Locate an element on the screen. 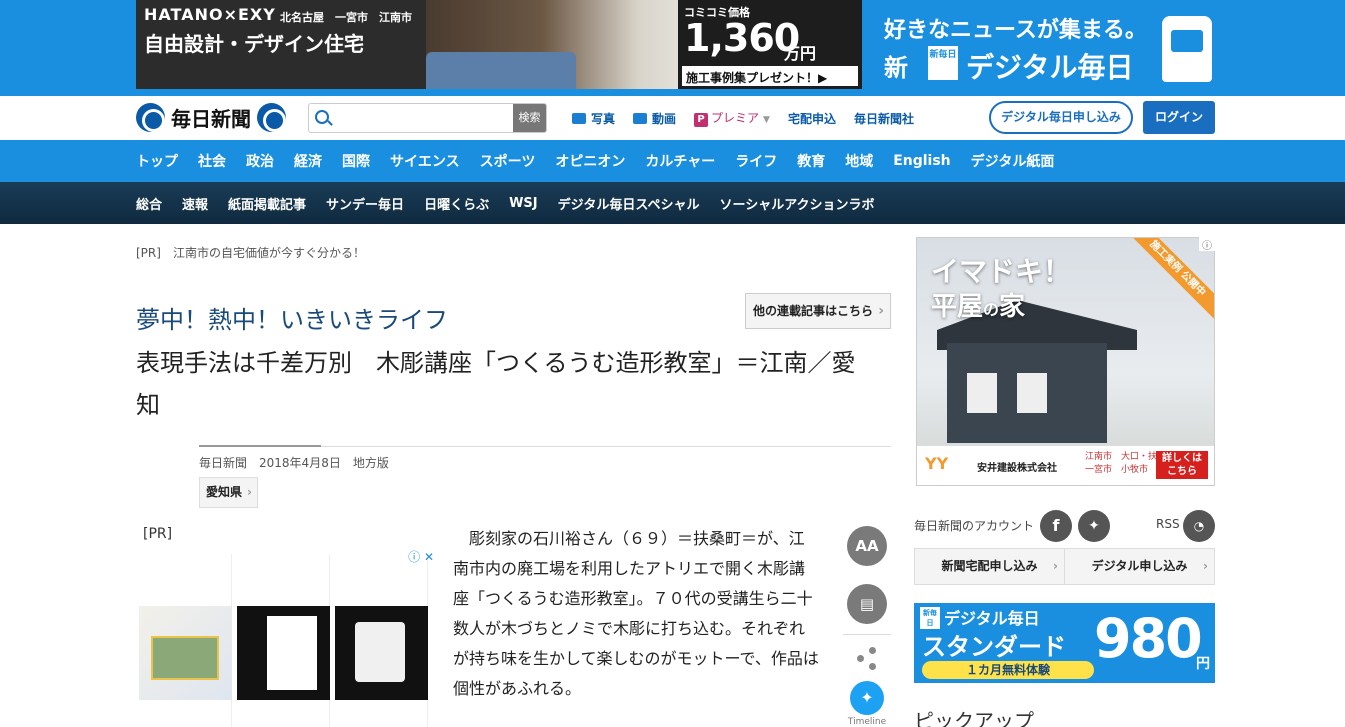 The image size is (1345, 727). premier-icon: P is located at coordinates (701, 120).